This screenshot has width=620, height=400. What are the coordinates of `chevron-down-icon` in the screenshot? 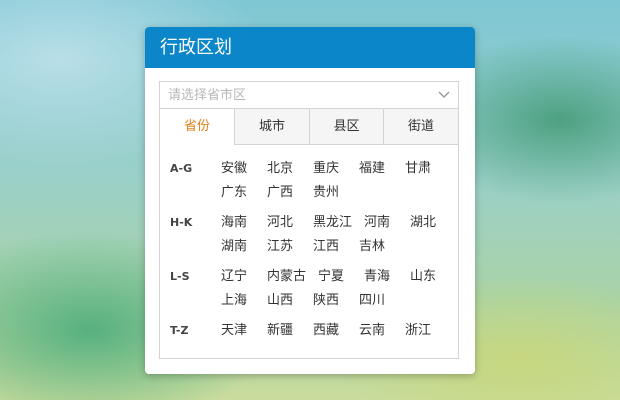 It's located at (444, 94).